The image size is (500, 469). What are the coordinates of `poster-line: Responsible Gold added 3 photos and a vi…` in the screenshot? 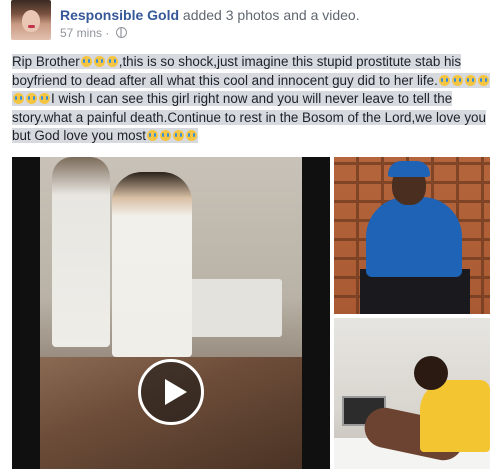 It's located at (210, 15).